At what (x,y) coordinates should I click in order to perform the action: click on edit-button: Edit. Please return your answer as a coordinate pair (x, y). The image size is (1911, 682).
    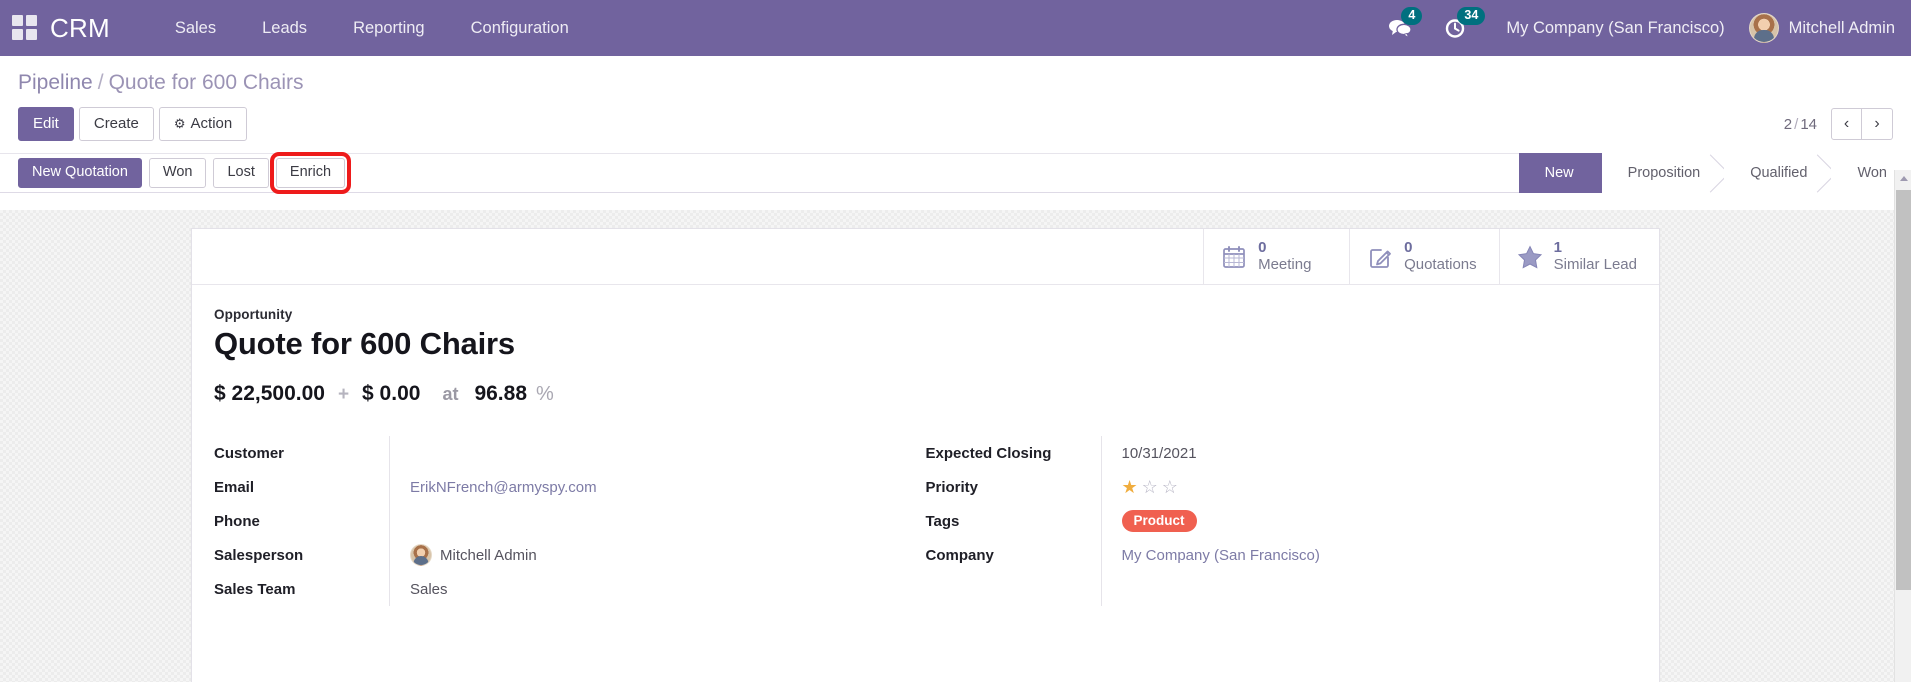
    Looking at the image, I should click on (46, 124).